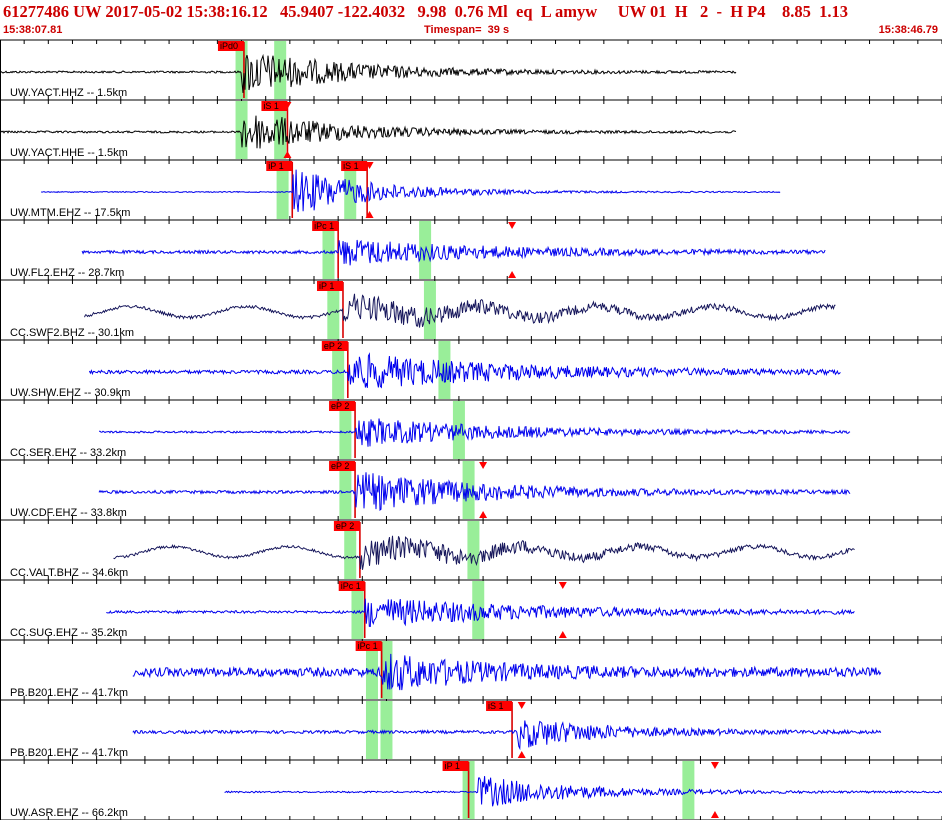 This screenshot has height=820, width=942. Describe the element at coordinates (72, 333) in the screenshot. I see `trace-label: CC.SWF2.BHZ -- 30.1km` at that location.